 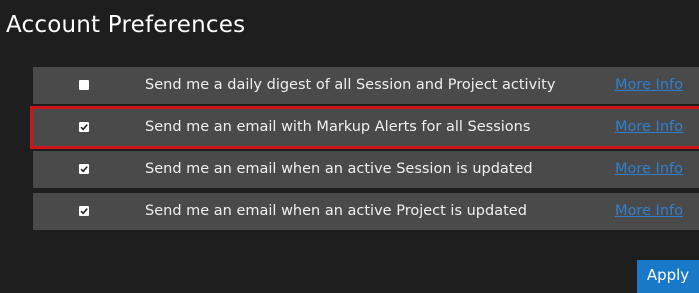 I want to click on project-updated-checkbox, so click(x=84, y=211).